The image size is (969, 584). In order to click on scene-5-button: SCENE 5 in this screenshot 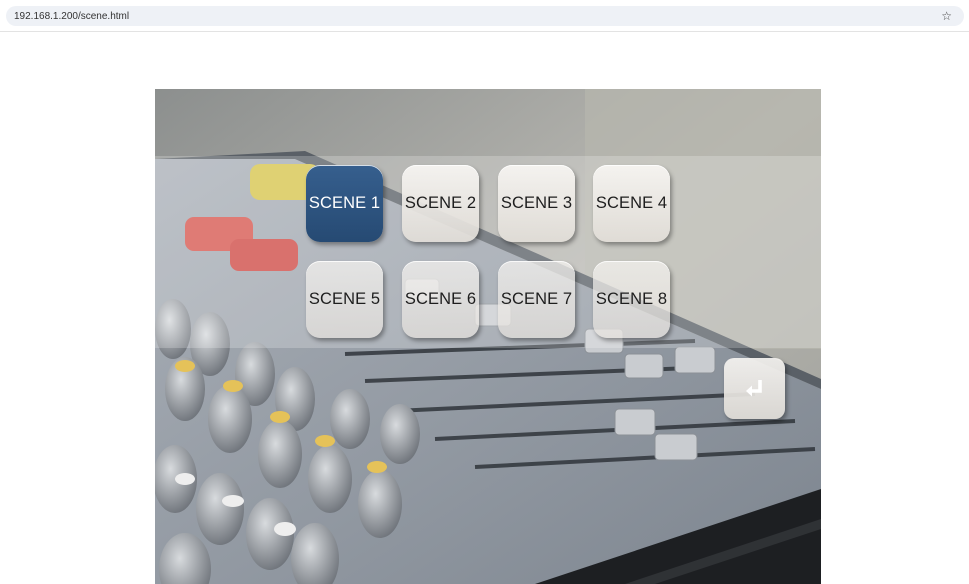, I will do `click(344, 299)`.